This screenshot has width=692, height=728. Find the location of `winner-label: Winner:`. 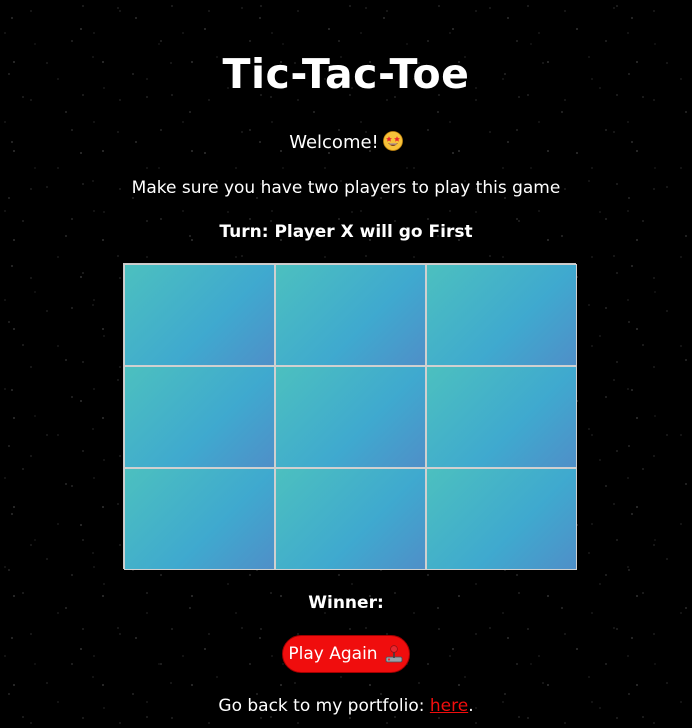

winner-label: Winner: is located at coordinates (346, 603).